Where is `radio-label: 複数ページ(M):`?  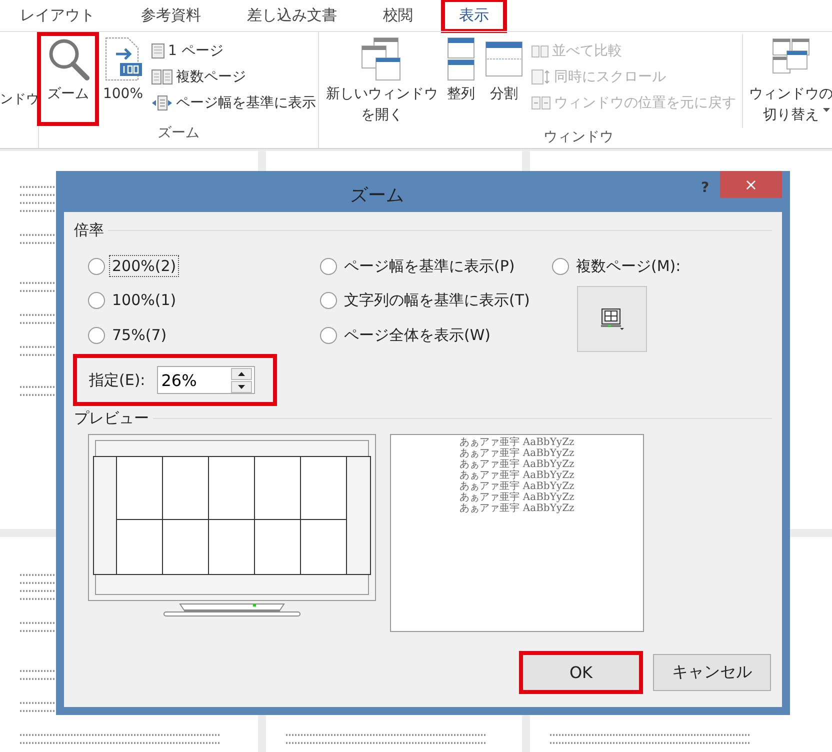
radio-label: 複数ページ(M): is located at coordinates (628, 266).